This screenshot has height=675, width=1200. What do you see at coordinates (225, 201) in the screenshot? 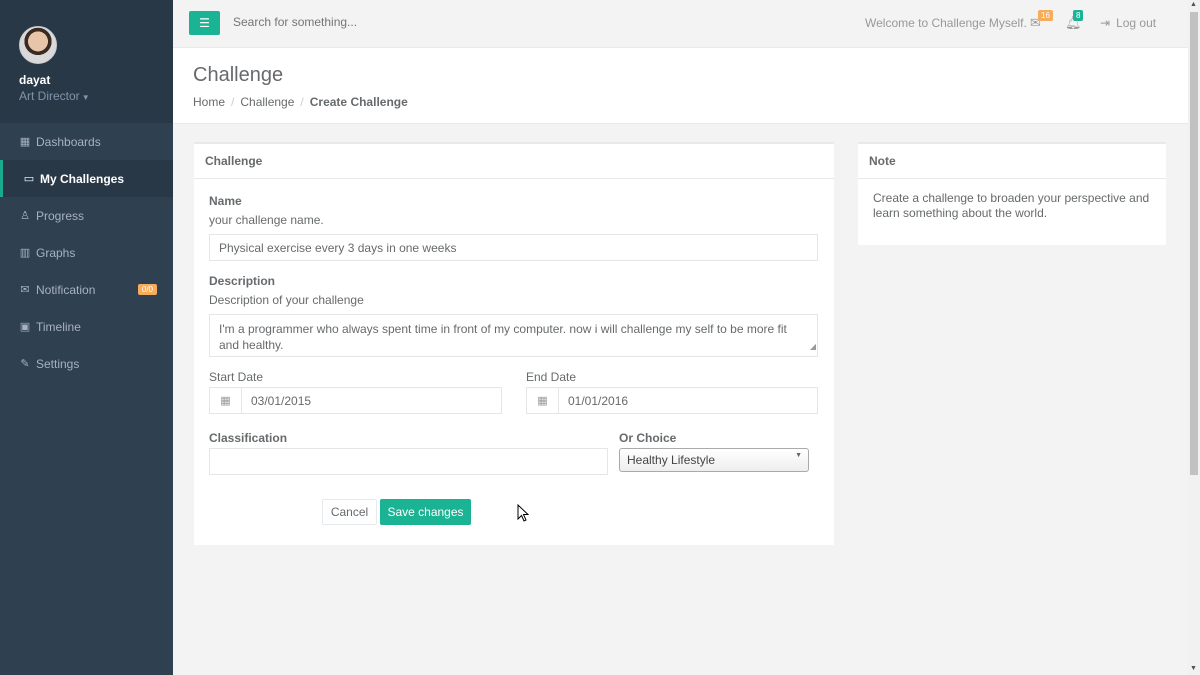
I see `name-label: Name` at bounding box center [225, 201].